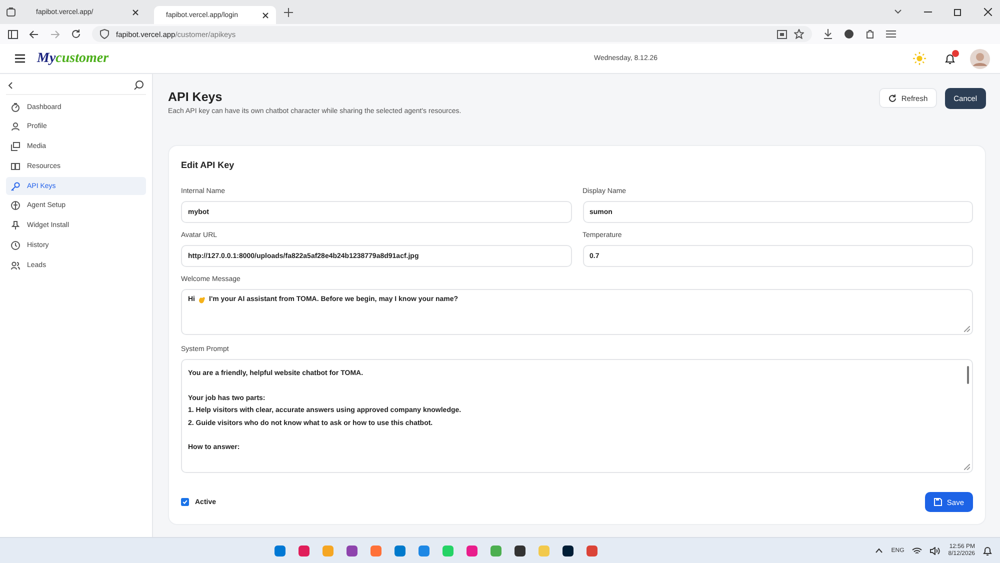 This screenshot has width=1000, height=563. I want to click on refresh-icon, so click(893, 98).